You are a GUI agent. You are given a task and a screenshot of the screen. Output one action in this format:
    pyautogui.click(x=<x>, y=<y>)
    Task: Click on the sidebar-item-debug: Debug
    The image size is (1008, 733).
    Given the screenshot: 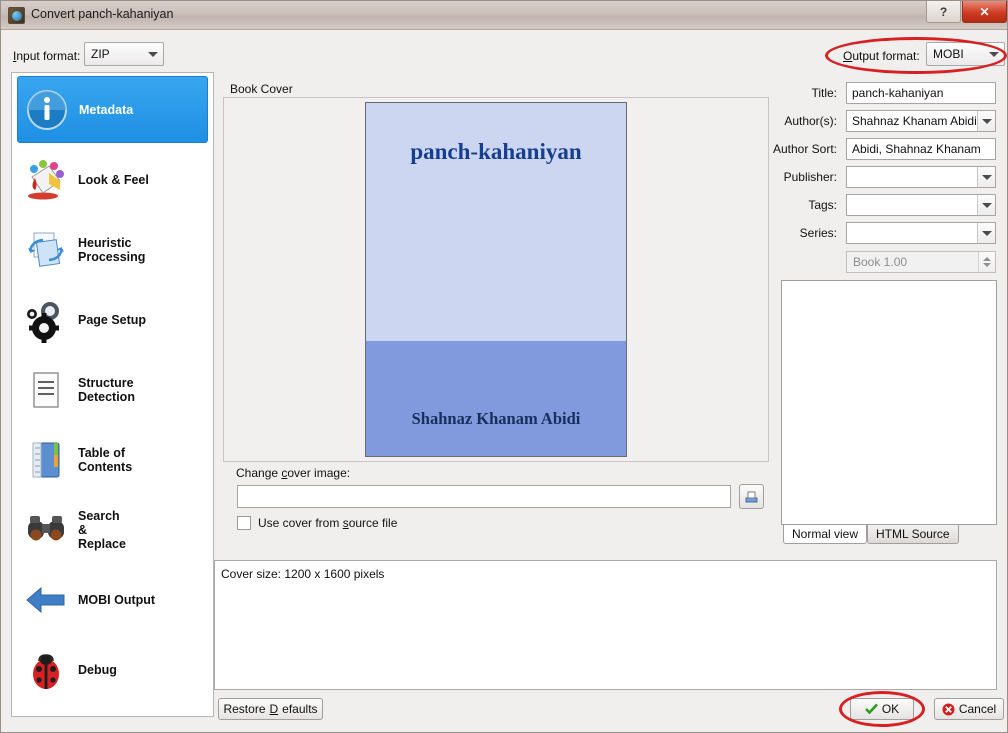 What is the action you would take?
    pyautogui.click(x=112, y=669)
    